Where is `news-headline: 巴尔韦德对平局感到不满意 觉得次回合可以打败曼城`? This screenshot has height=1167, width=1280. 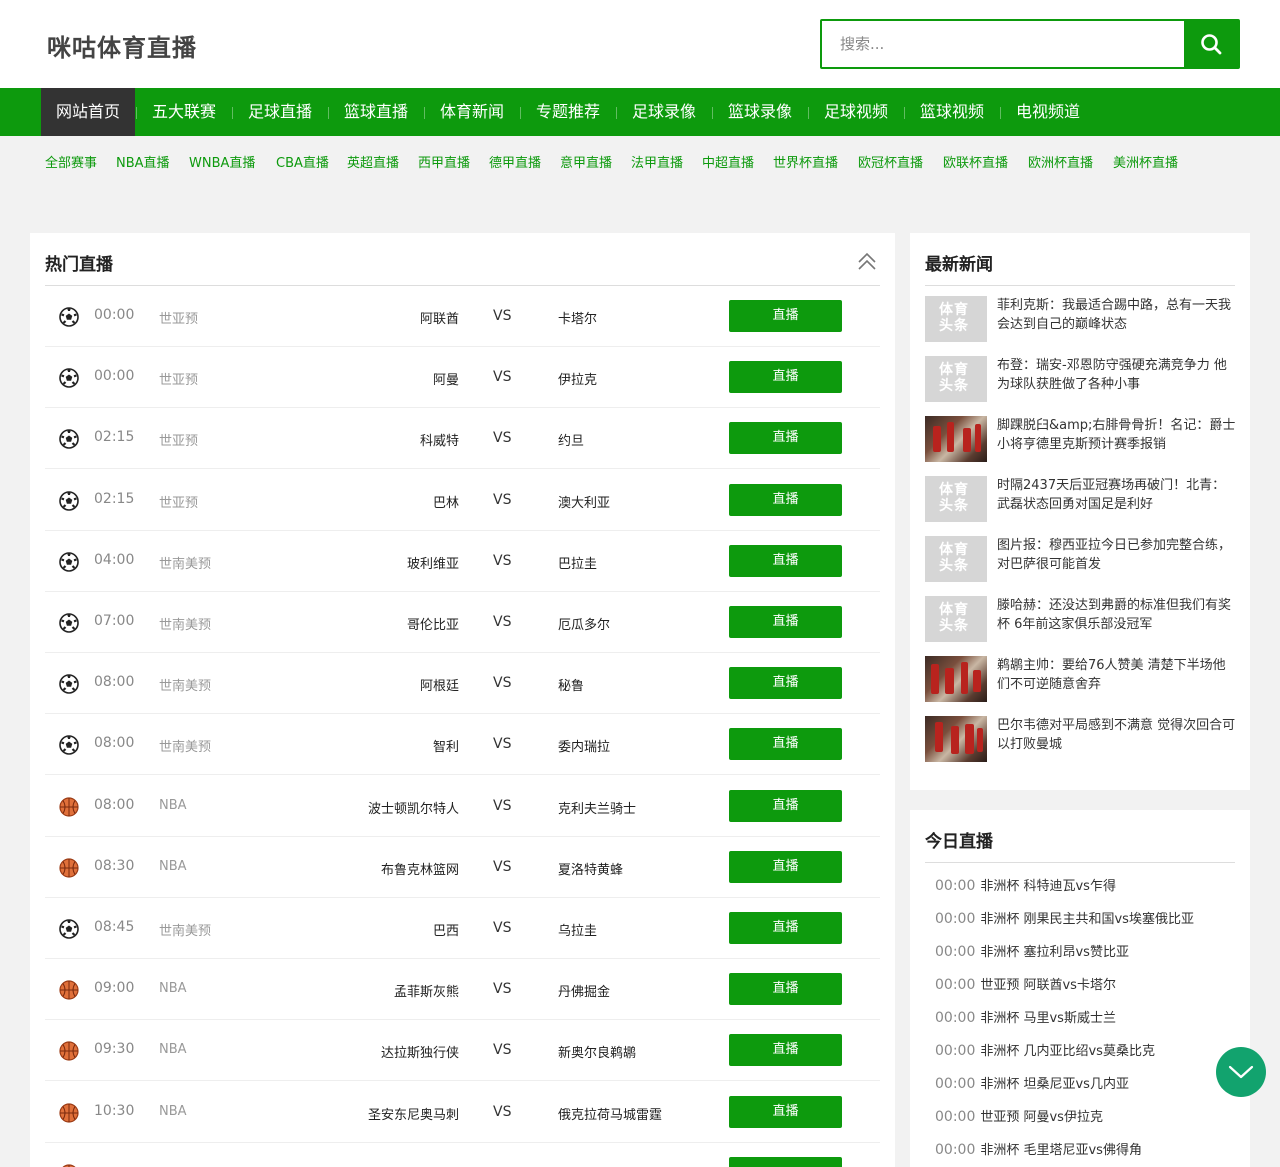 news-headline: 巴尔韦德对平局感到不满意 觉得次回合可以打败曼城 is located at coordinates (1117, 735).